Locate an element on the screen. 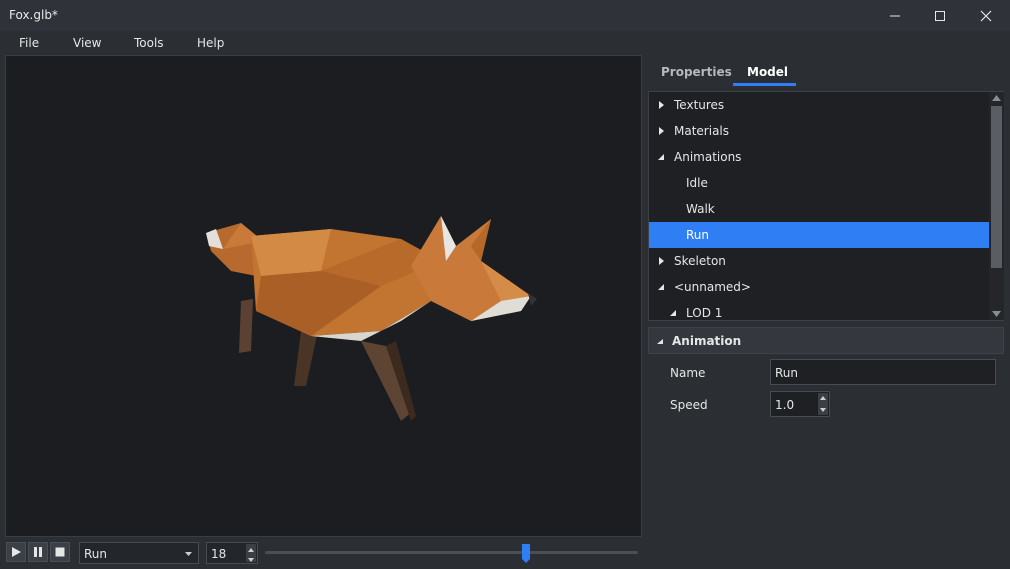  maximize-icon is located at coordinates (940, 15).